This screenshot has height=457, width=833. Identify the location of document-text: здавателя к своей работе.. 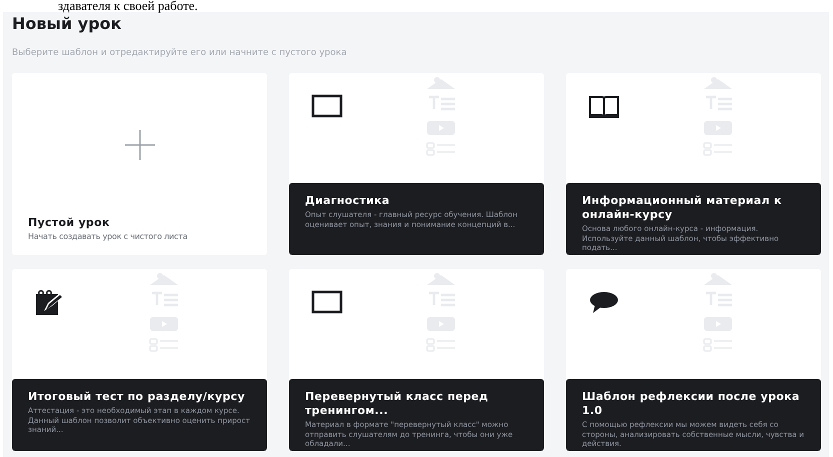
(128, 6).